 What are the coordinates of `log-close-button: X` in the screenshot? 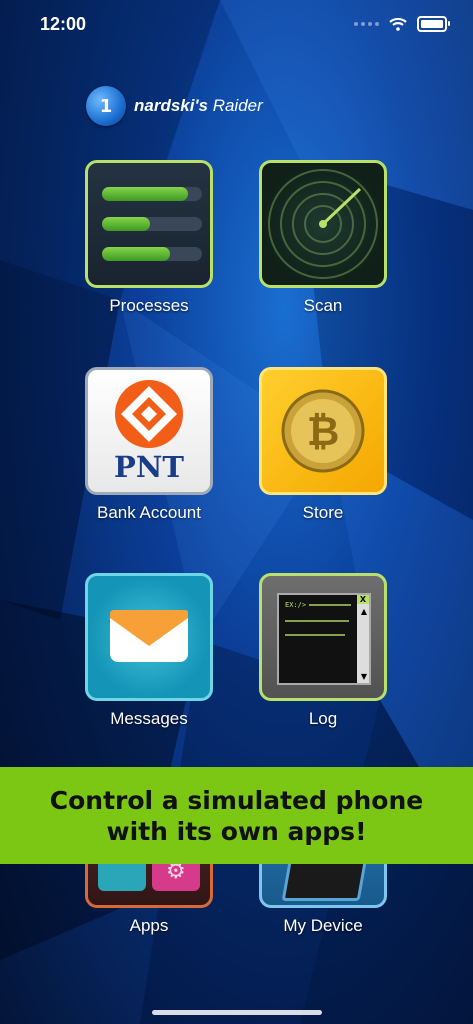 It's located at (363, 599).